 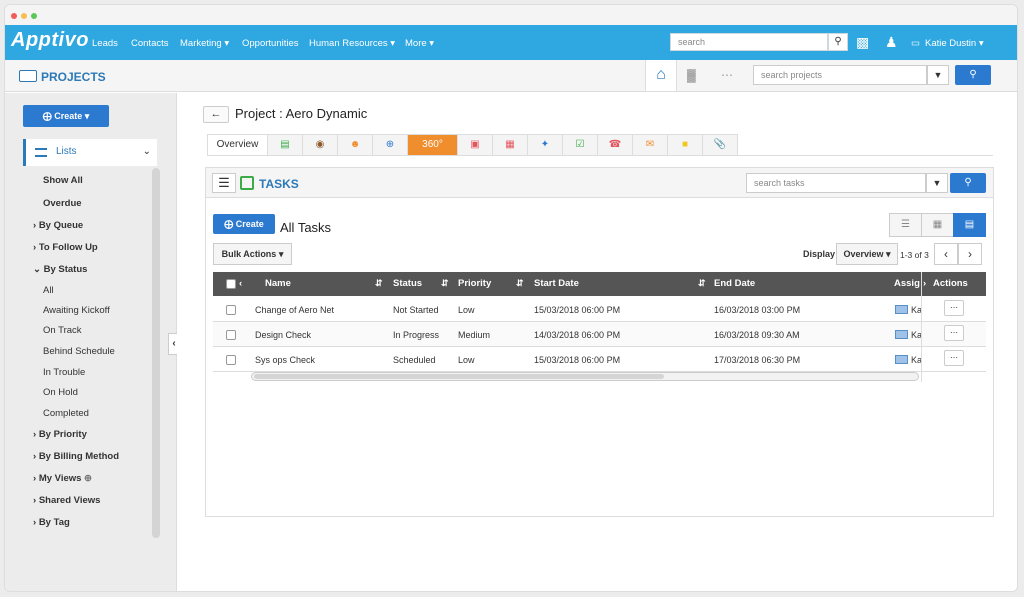 I want to click on col-start-date: Start Date, so click(x=556, y=283).